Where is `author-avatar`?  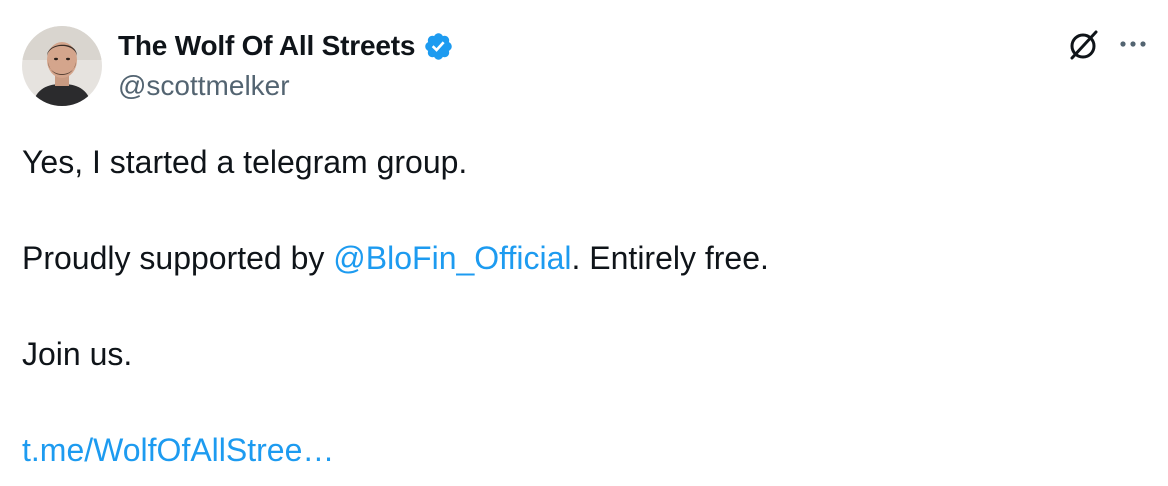
author-avatar is located at coordinates (62, 66).